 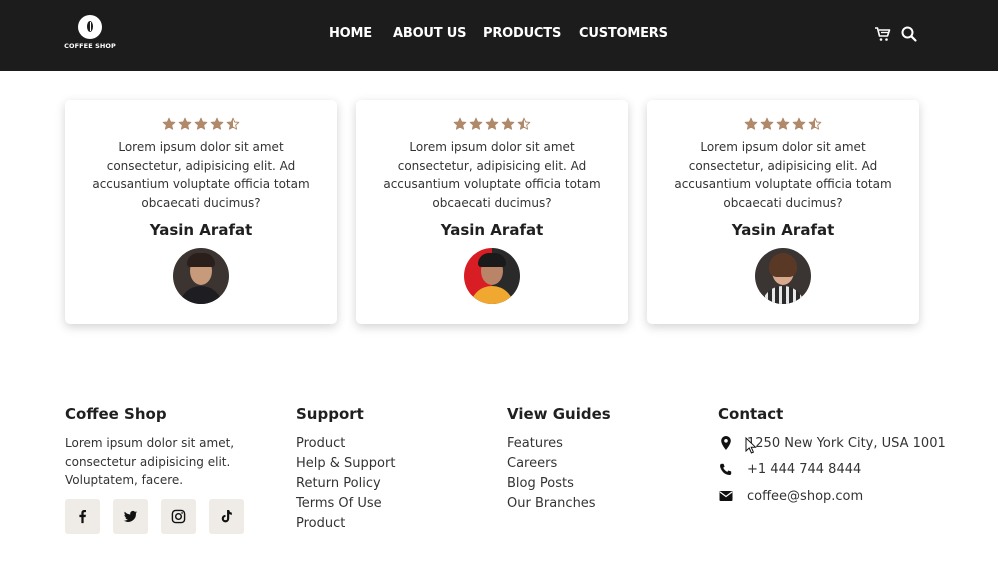 I want to click on nav-about-us: ABOUT US, so click(x=429, y=33).